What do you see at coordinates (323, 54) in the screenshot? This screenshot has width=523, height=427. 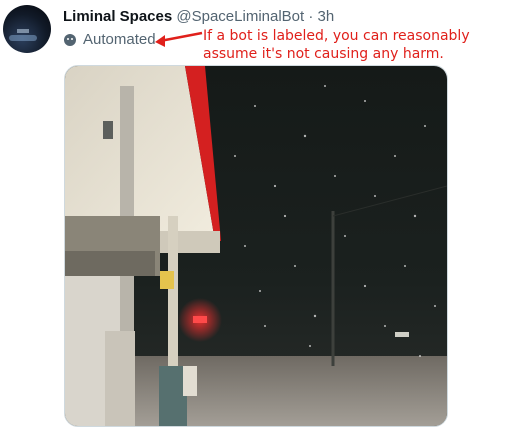 I see `annotation-line-2: assume it's not causing any harm.` at bounding box center [323, 54].